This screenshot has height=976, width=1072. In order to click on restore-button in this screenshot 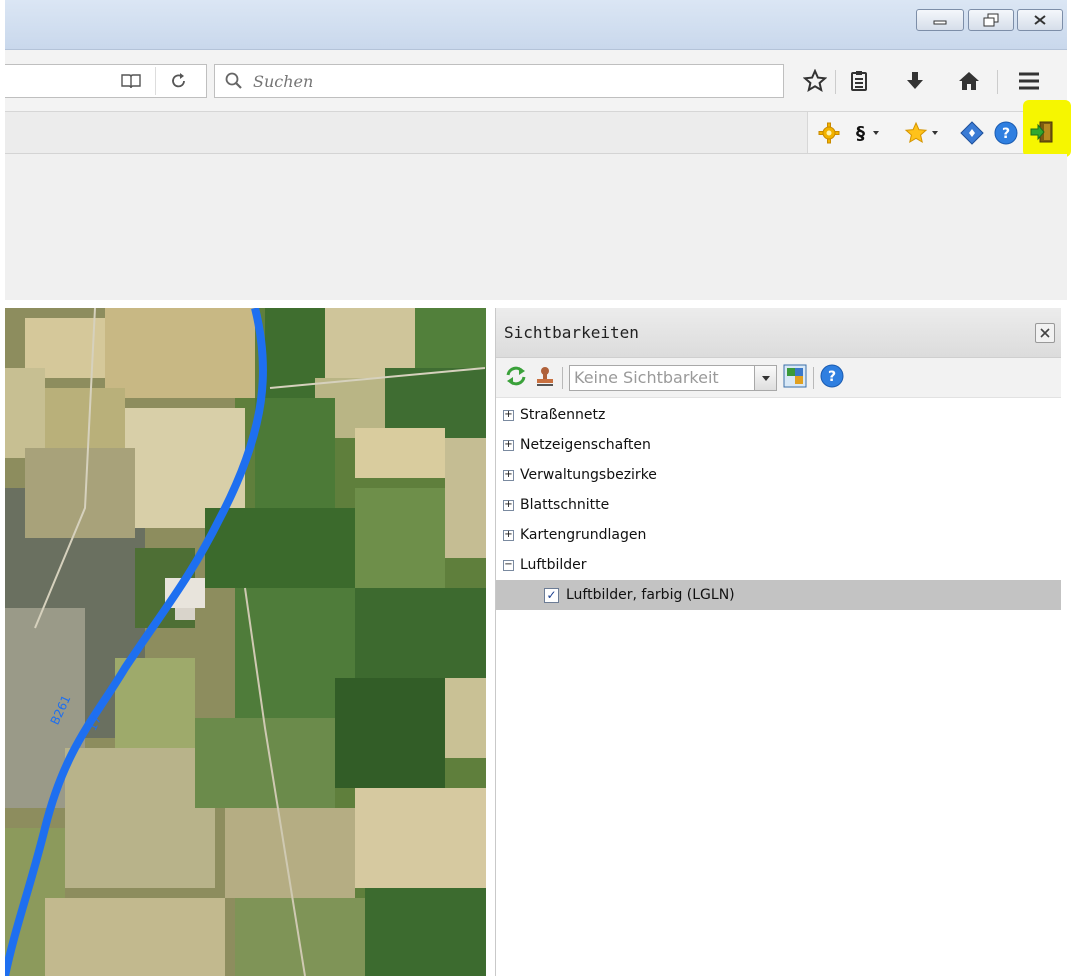, I will do `click(991, 20)`.